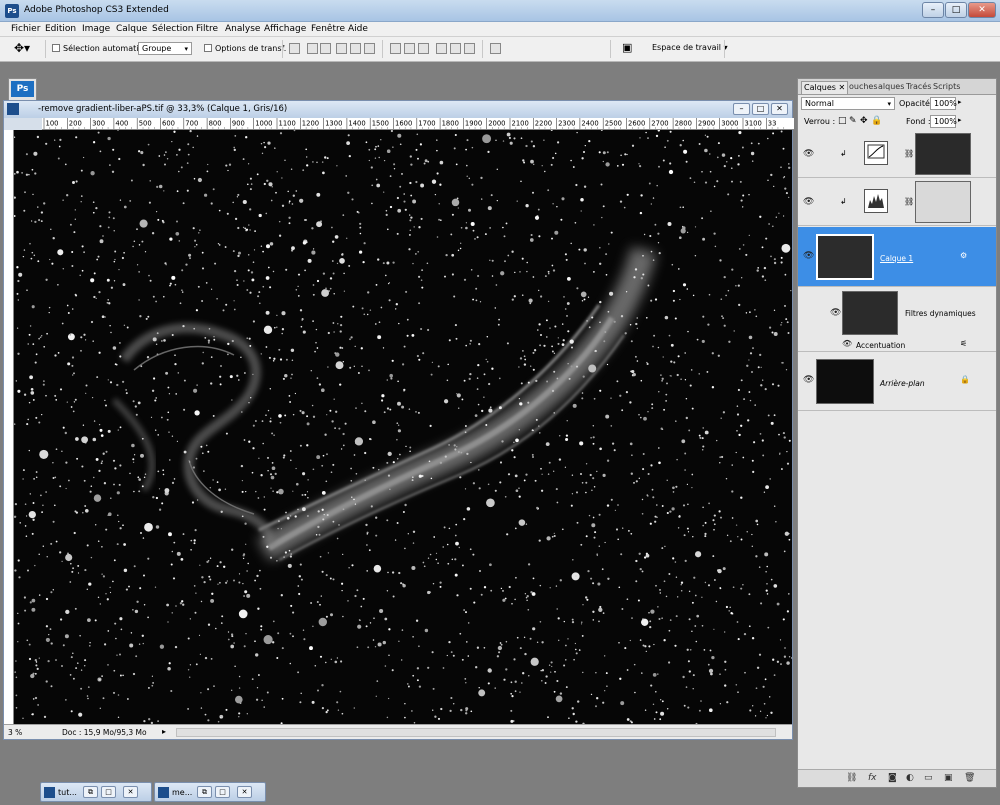 The height and width of the screenshot is (805, 1000). What do you see at coordinates (358, 28) in the screenshot?
I see `menu-aide: Aide` at bounding box center [358, 28].